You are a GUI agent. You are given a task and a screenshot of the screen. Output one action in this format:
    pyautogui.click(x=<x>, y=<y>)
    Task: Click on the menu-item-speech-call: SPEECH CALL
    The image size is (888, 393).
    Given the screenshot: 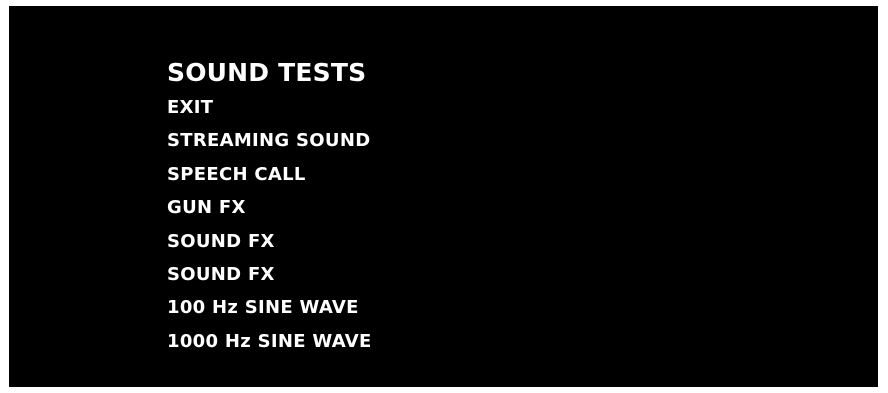 What is the action you would take?
    pyautogui.click(x=269, y=174)
    